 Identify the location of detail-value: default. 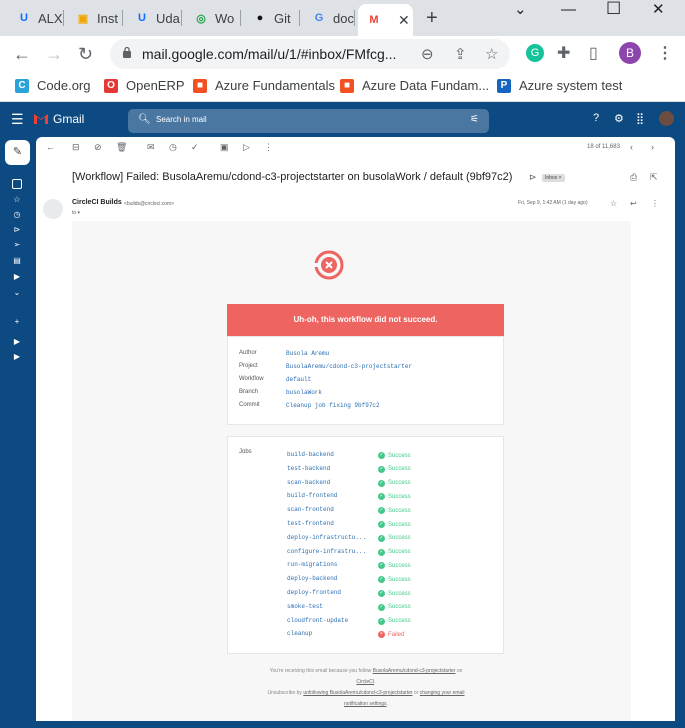
(299, 379).